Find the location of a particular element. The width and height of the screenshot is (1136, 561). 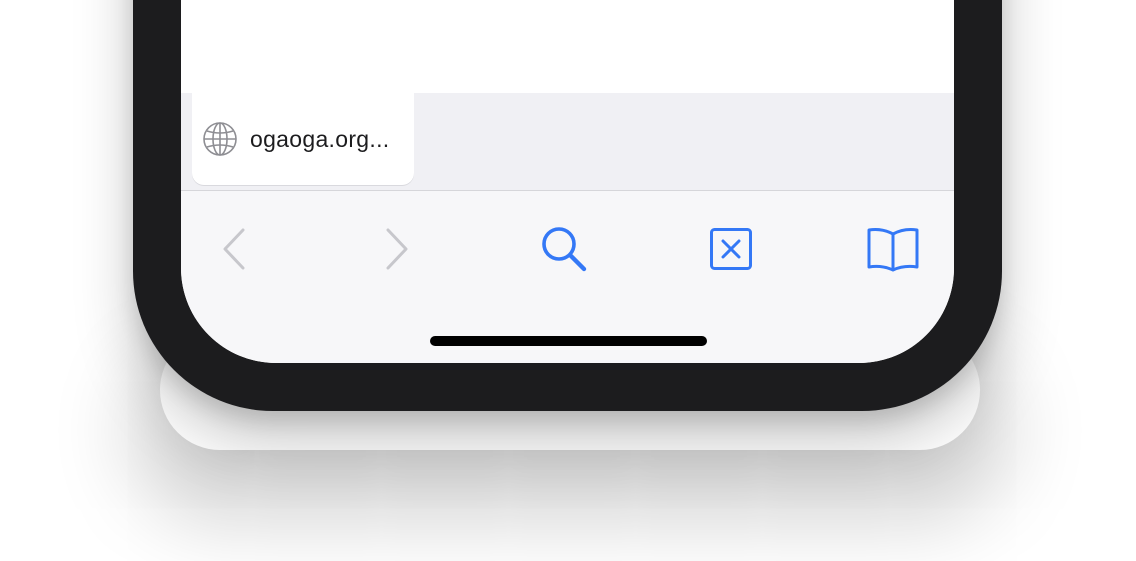

search-button is located at coordinates (564, 249).